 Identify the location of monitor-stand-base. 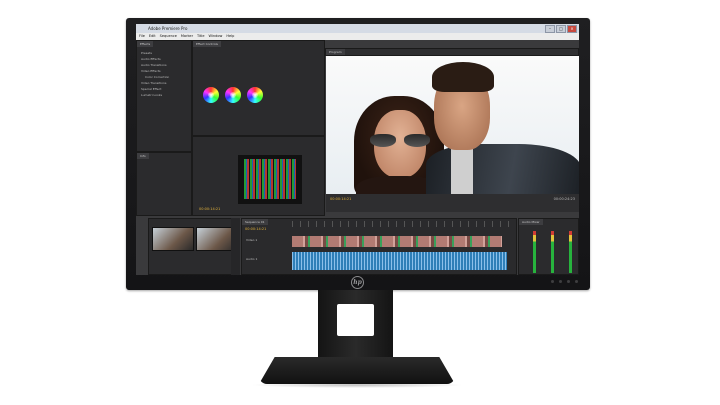
(357, 370).